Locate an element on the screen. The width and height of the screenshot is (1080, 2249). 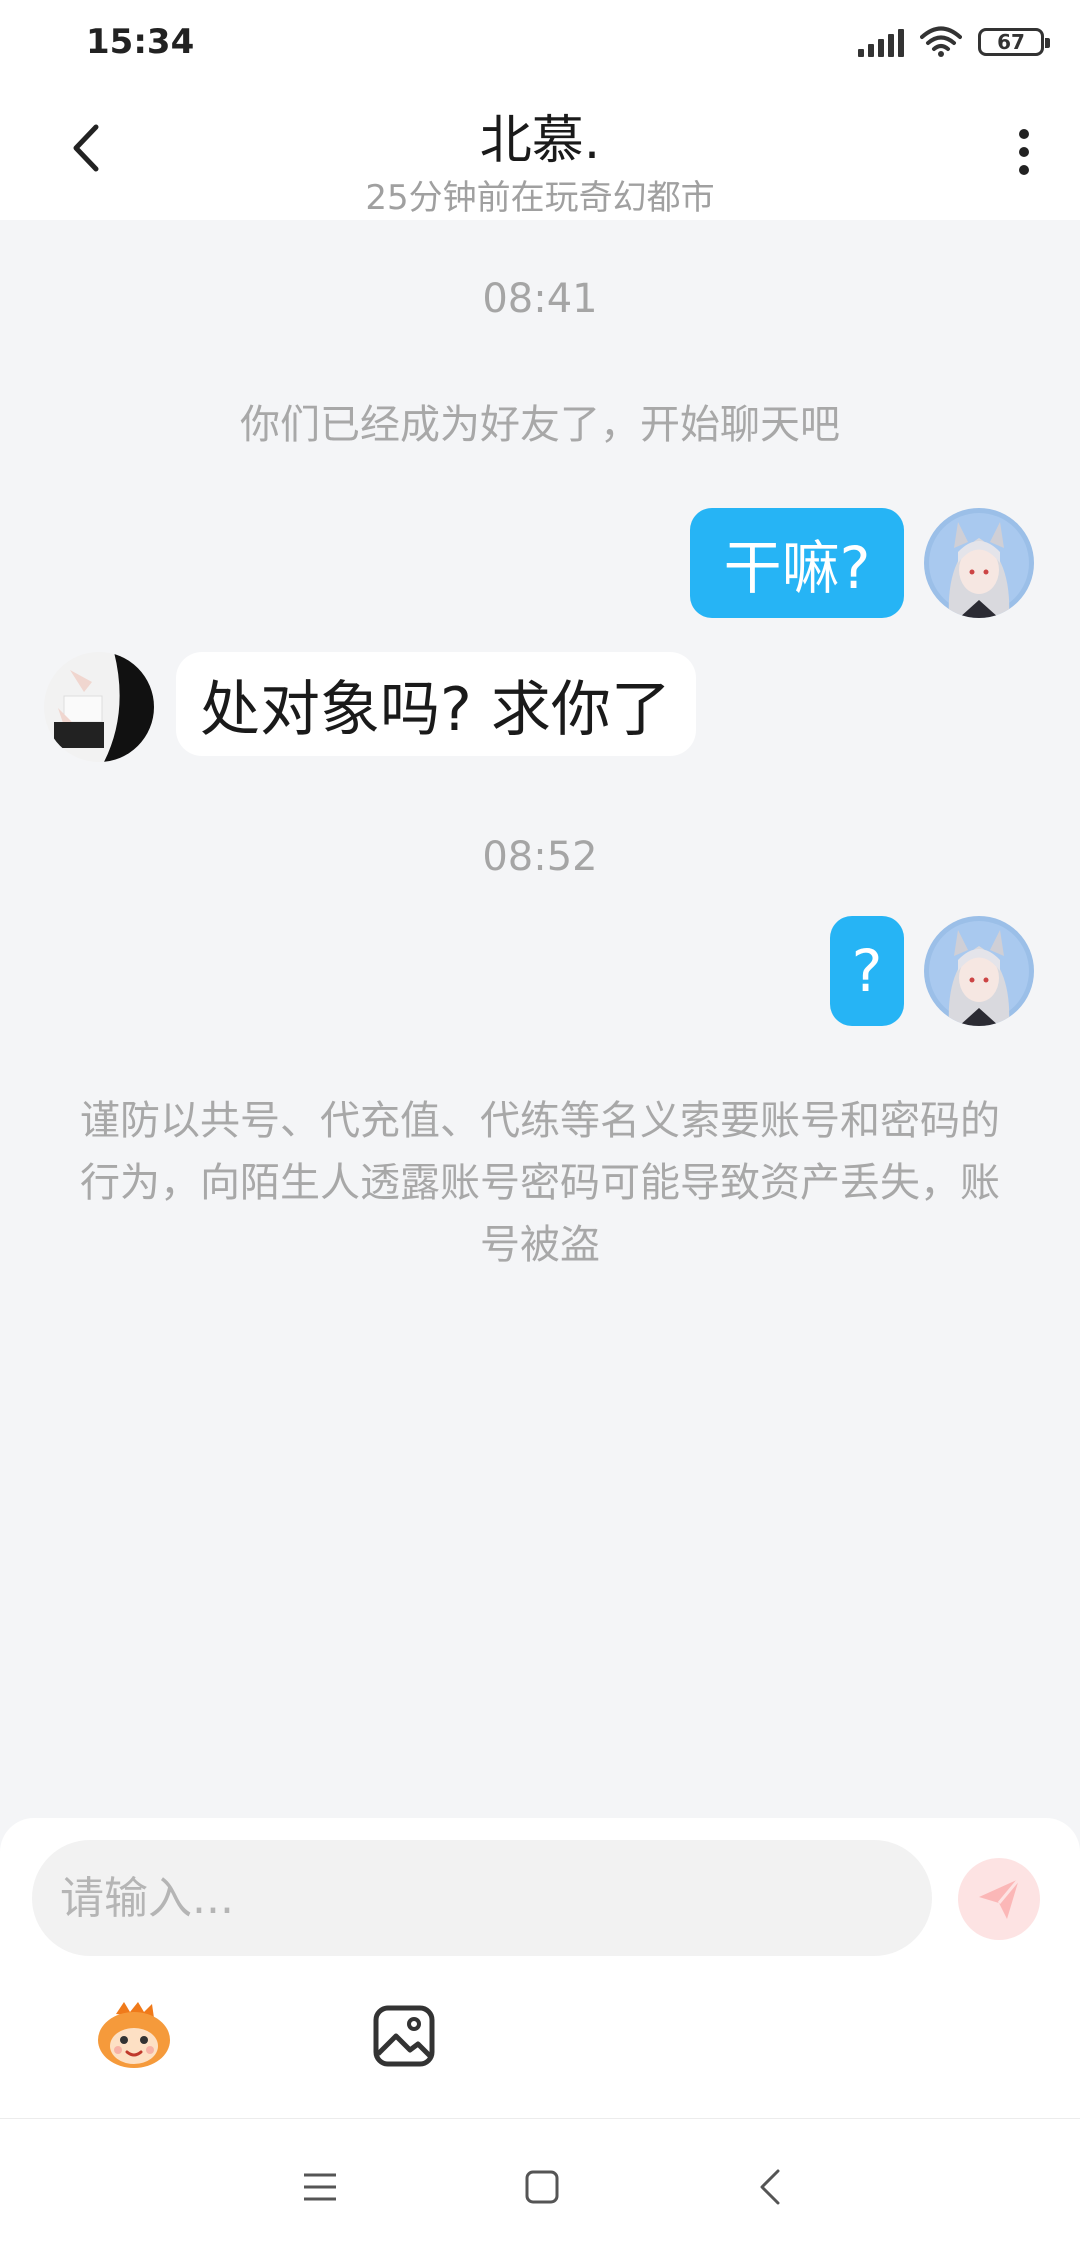
status-icons: 67 is located at coordinates (954, 42).